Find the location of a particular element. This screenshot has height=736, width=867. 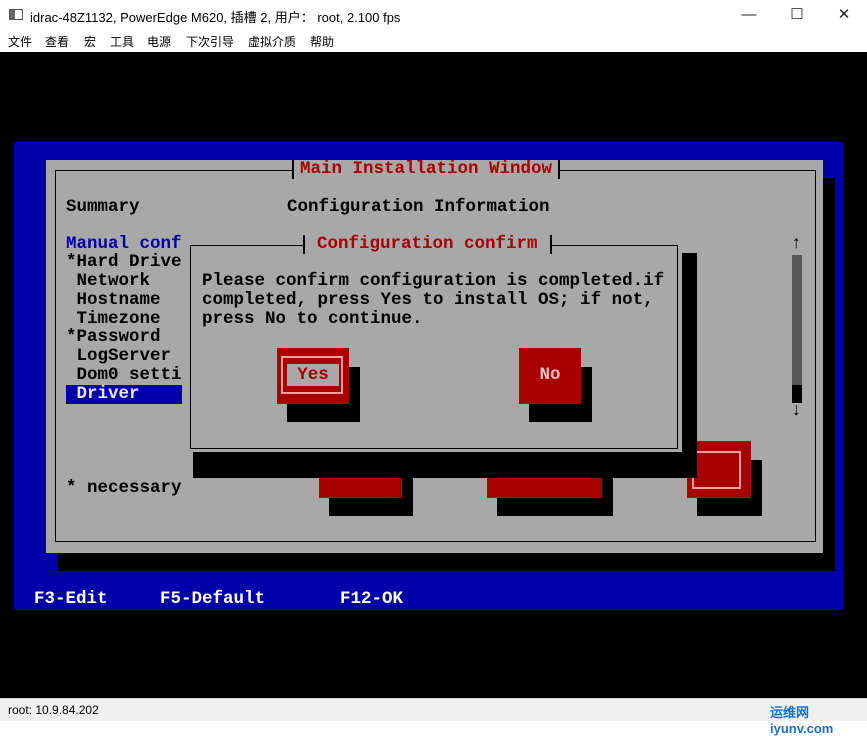

yes-label: Yes is located at coordinates (313, 375).